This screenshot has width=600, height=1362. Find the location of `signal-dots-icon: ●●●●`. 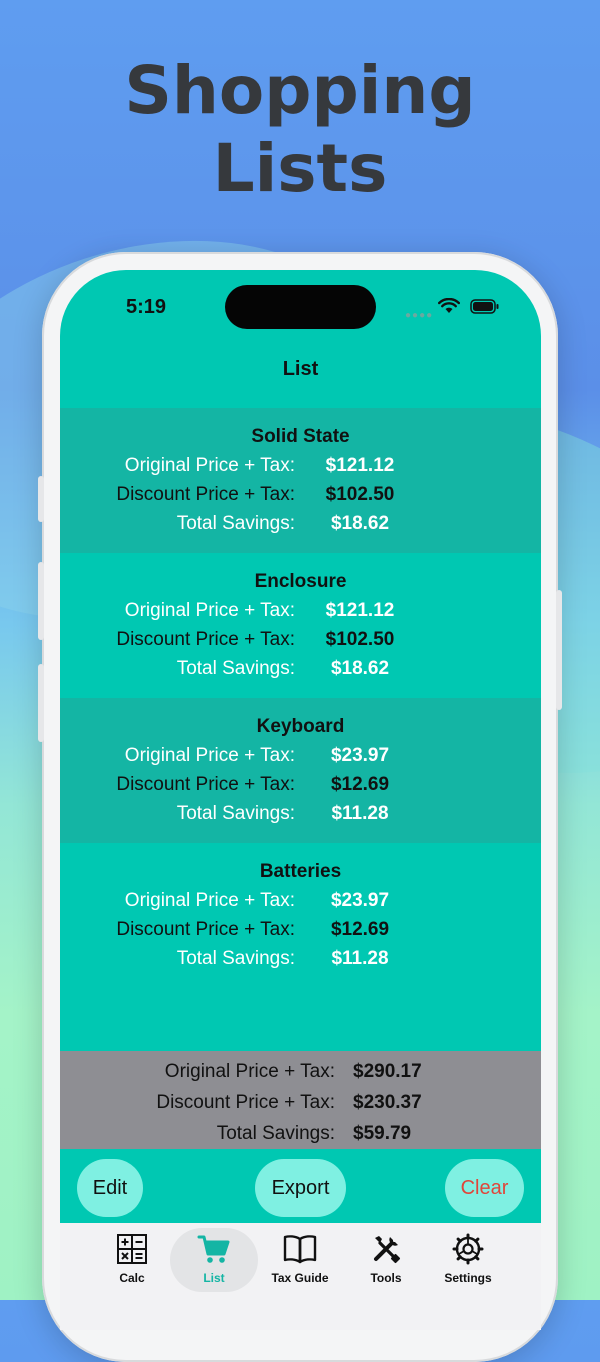

signal-dots-icon: ●●●● is located at coordinates (419, 315).